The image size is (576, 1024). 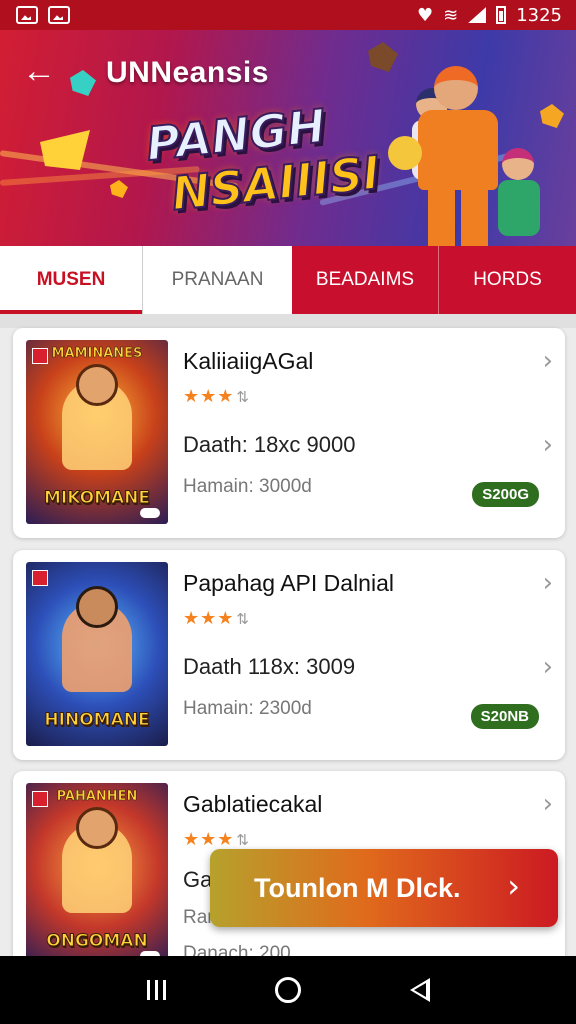 What do you see at coordinates (501, 15) in the screenshot?
I see `battery-icon` at bounding box center [501, 15].